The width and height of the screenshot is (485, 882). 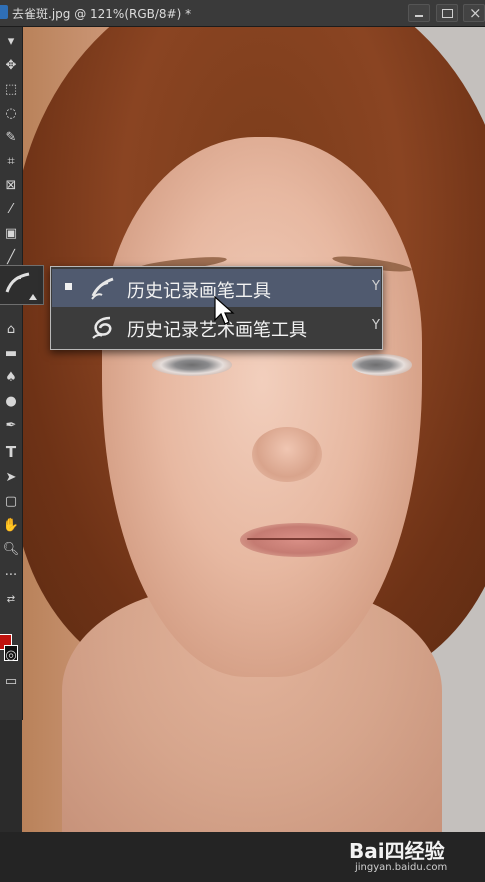 I want to click on watermark: Bai四经验 jingyan.baidu.com, so click(x=403, y=857).